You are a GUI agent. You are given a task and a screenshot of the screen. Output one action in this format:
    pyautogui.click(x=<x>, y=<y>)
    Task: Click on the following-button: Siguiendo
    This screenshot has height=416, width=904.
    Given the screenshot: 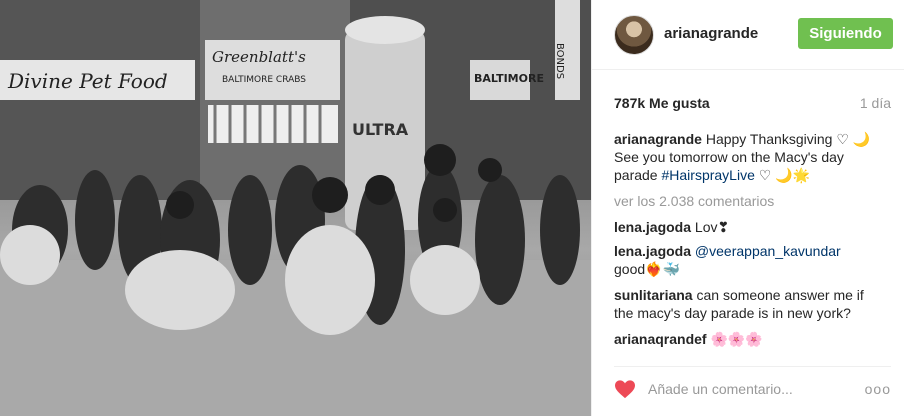 What is the action you would take?
    pyautogui.click(x=845, y=33)
    